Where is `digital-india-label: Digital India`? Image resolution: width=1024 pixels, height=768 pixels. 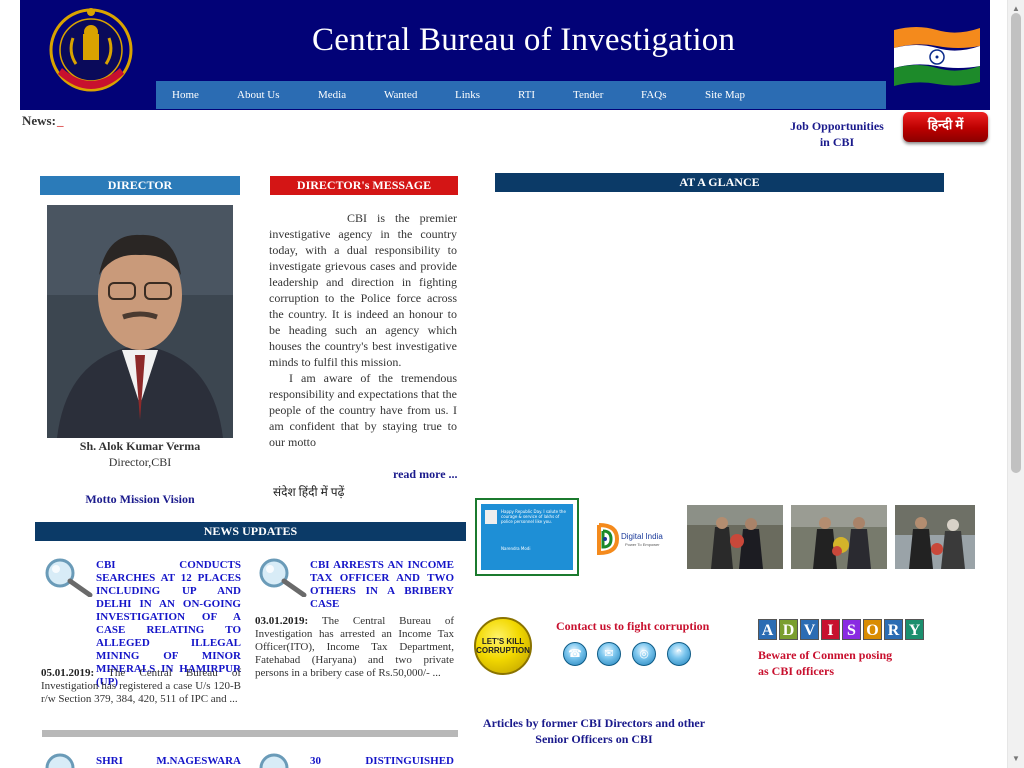 digital-india-label: Digital India is located at coordinates (642, 536).